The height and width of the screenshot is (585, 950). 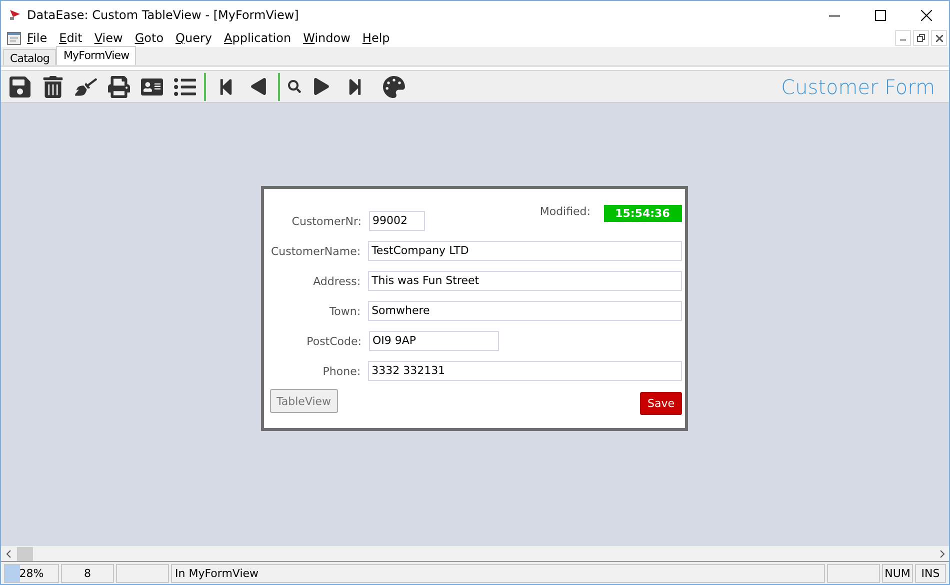 I want to click on restore-icon, so click(x=921, y=38).